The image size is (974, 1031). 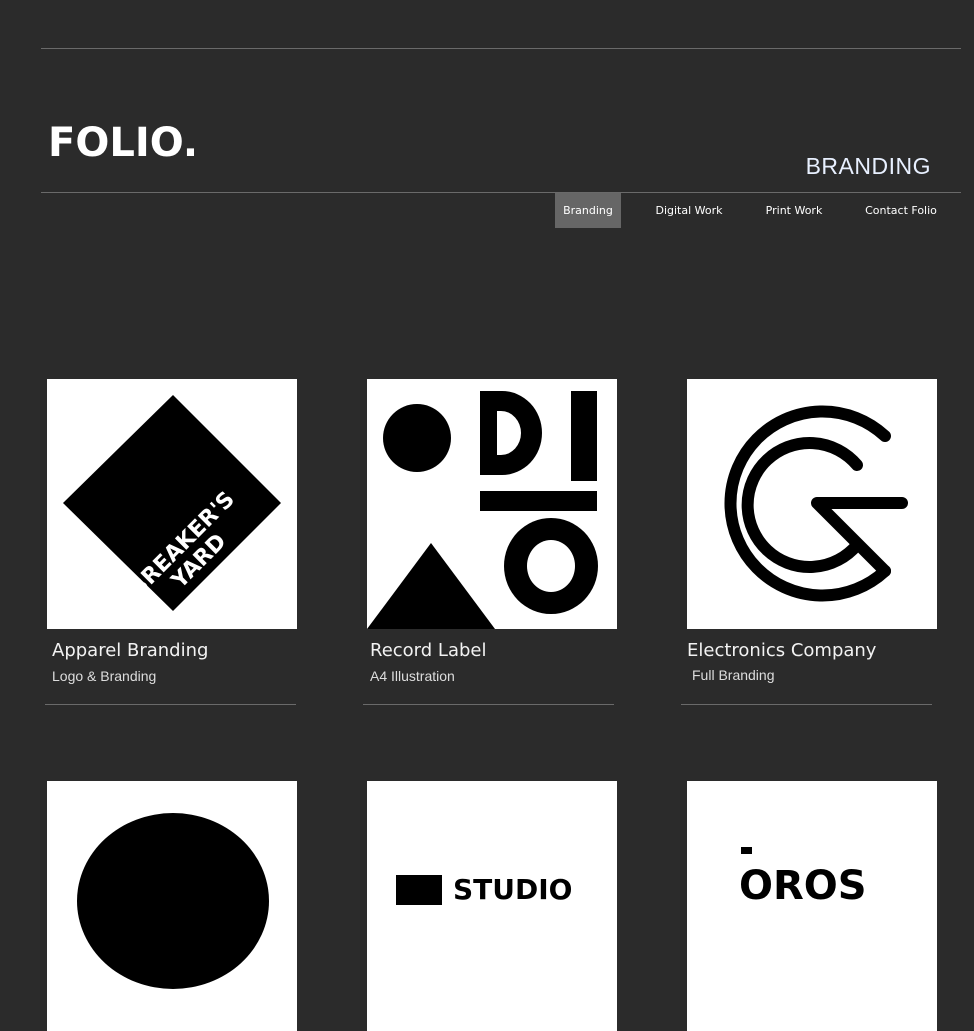 What do you see at coordinates (130, 650) in the screenshot?
I see `project-title: Apparel Branding` at bounding box center [130, 650].